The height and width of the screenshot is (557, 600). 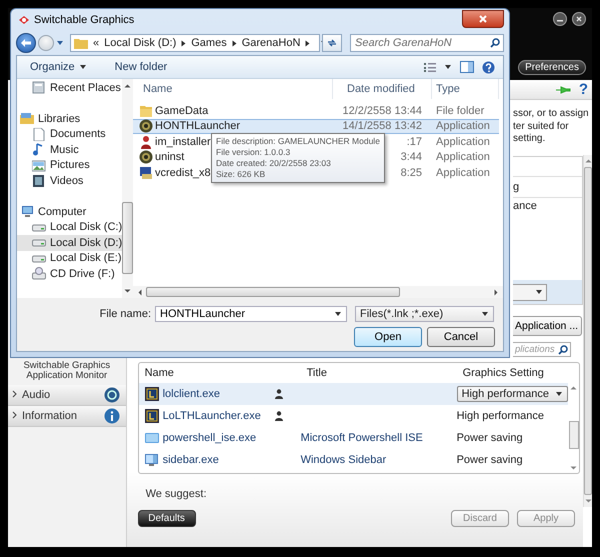 What do you see at coordinates (69, 180) in the screenshot?
I see `nav-item: Videos` at bounding box center [69, 180].